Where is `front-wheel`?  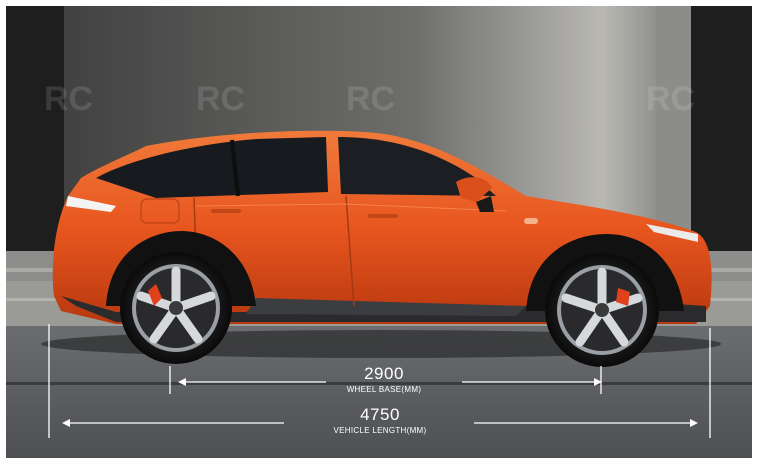 front-wheel is located at coordinates (602, 310).